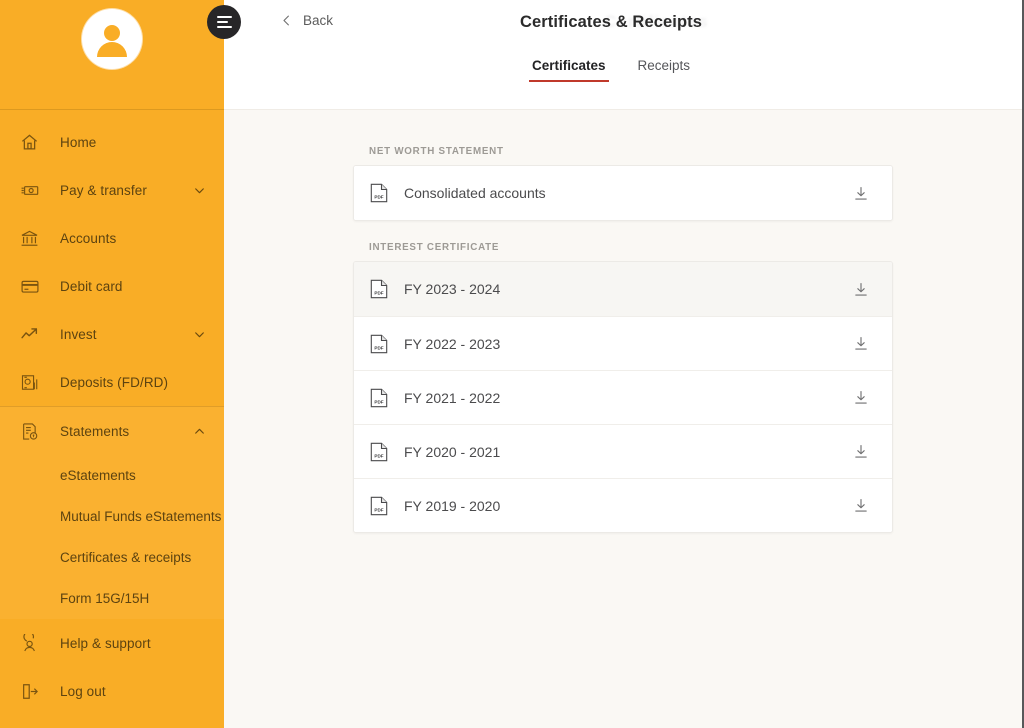 This screenshot has height=728, width=1024. I want to click on sidebar-item-label: Invest, so click(78, 334).